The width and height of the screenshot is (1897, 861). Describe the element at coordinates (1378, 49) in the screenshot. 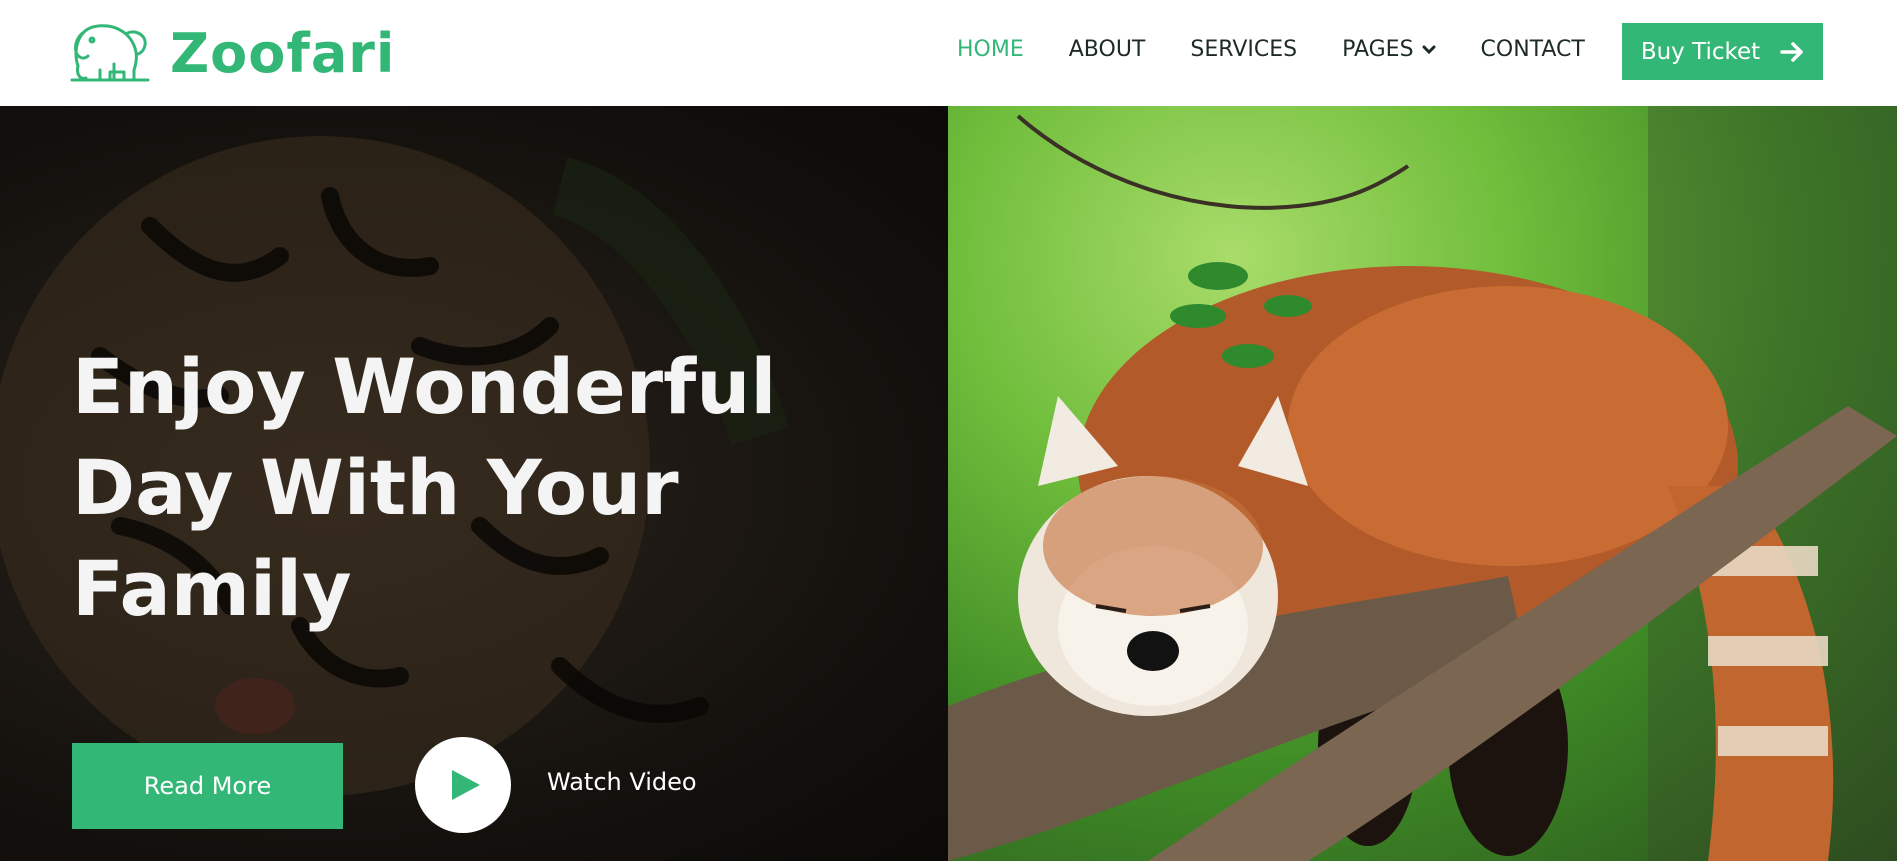

I see `nav-item-pages-label: PAGES` at that location.